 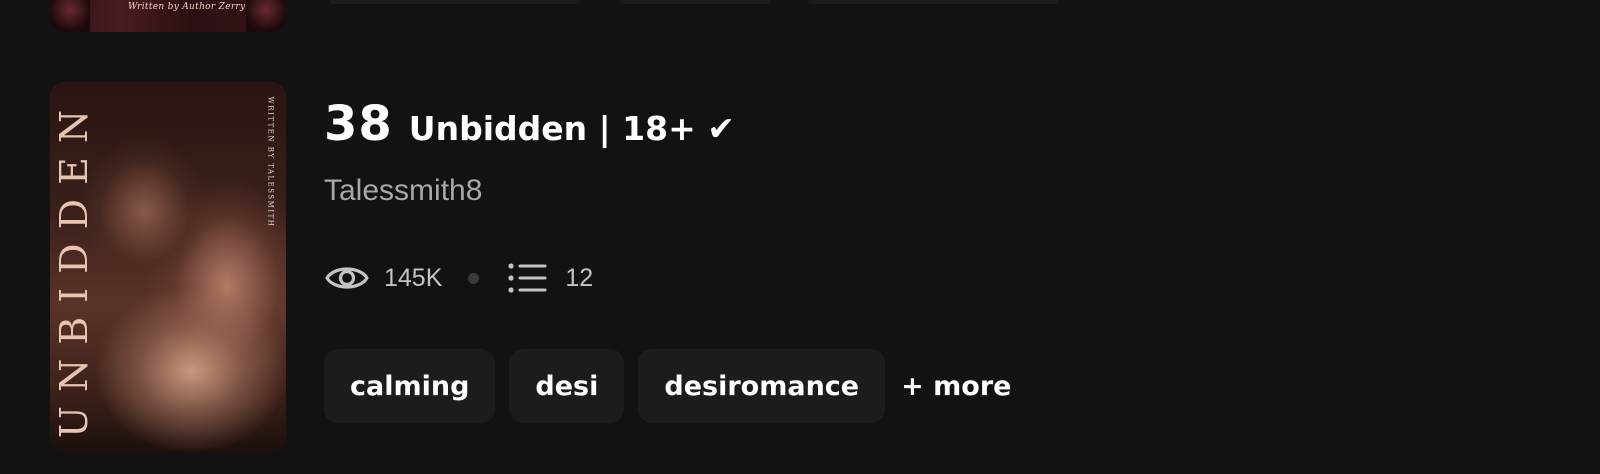 What do you see at coordinates (774, 278) in the screenshot?
I see `story-stats: 145K 12` at bounding box center [774, 278].